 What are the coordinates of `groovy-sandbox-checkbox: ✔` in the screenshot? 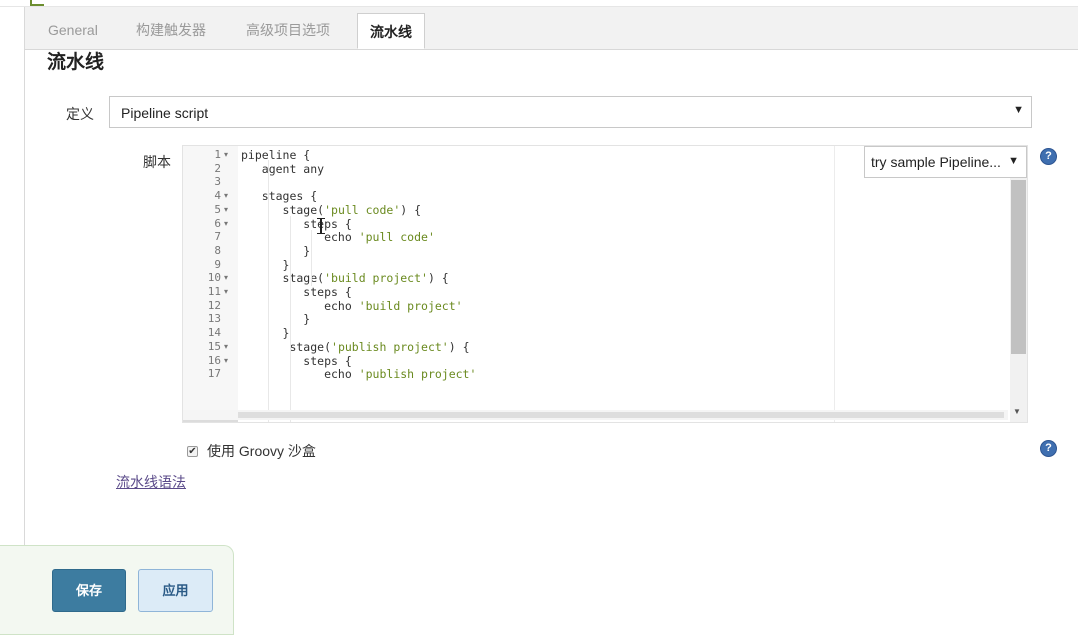 It's located at (192, 451).